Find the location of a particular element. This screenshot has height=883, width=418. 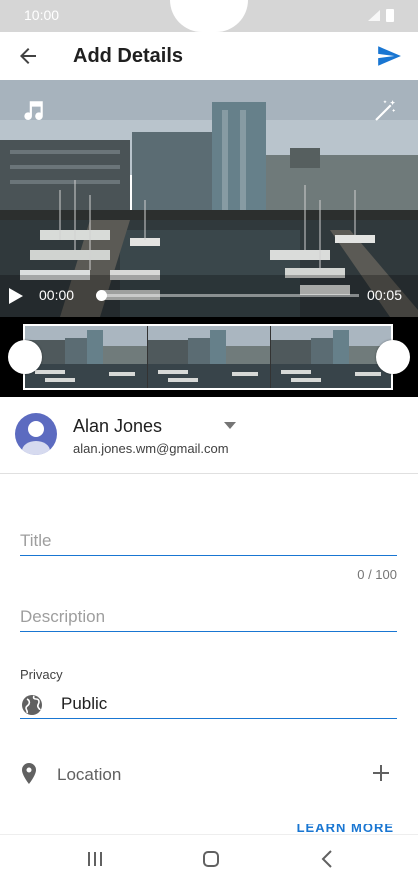

account-name: Alan Jones is located at coordinates (118, 426).